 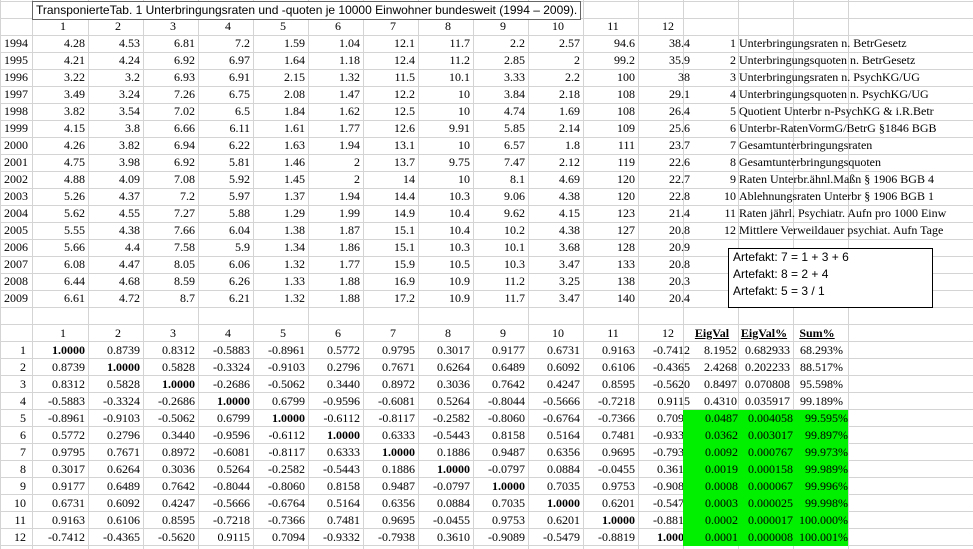 I want to click on eigen-cell: 8.1952, so click(x=712, y=350).